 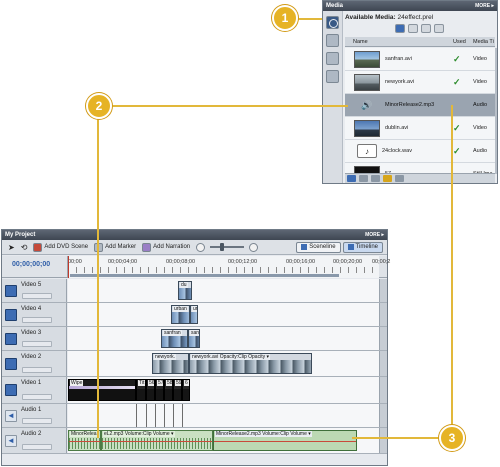 I want to click on media-panel-title-bar: Media MORE ▸, so click(x=410, y=6).